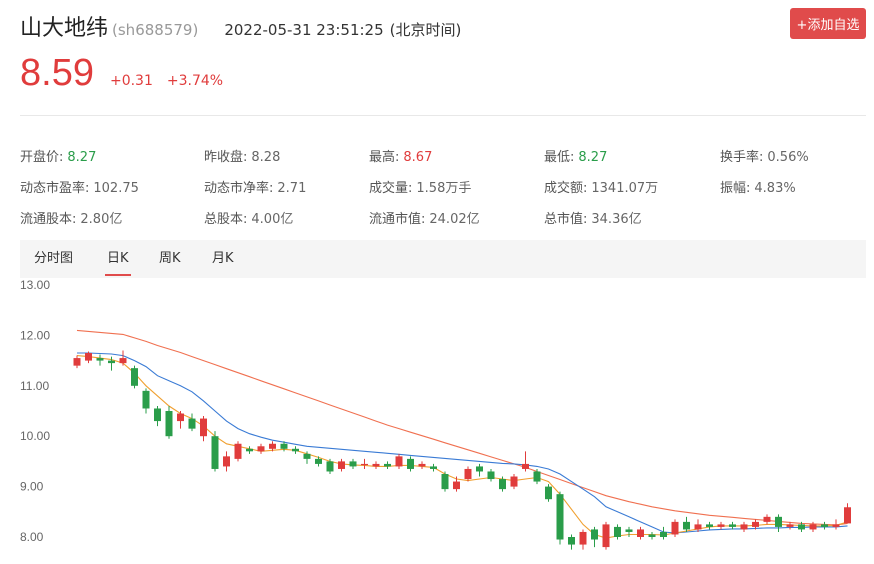 The width and height of the screenshot is (874, 564). Describe the element at coordinates (155, 30) in the screenshot. I see `stock-code: (sh688579)` at that location.